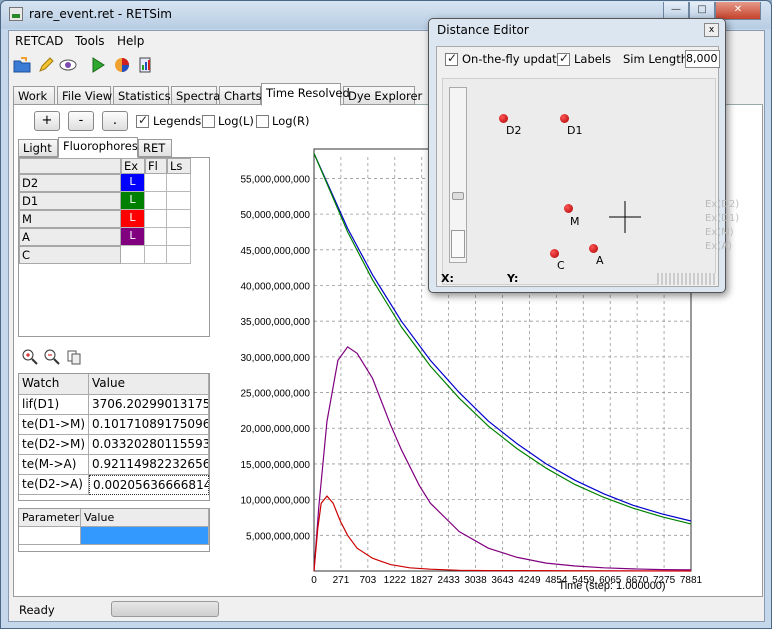 The image size is (772, 629). What do you see at coordinates (590, 181) in the screenshot?
I see `distance-canvas: D2 D1 M C A Ex(D2) Ex(D1) Ex(M) Ex(A)` at bounding box center [590, 181].